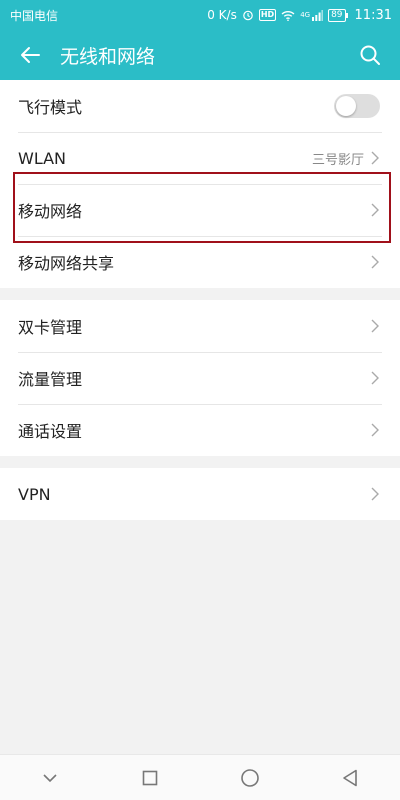 Image resolution: width=400 pixels, height=800 pixels. Describe the element at coordinates (288, 15) in the screenshot. I see `wifi-icon` at that location.